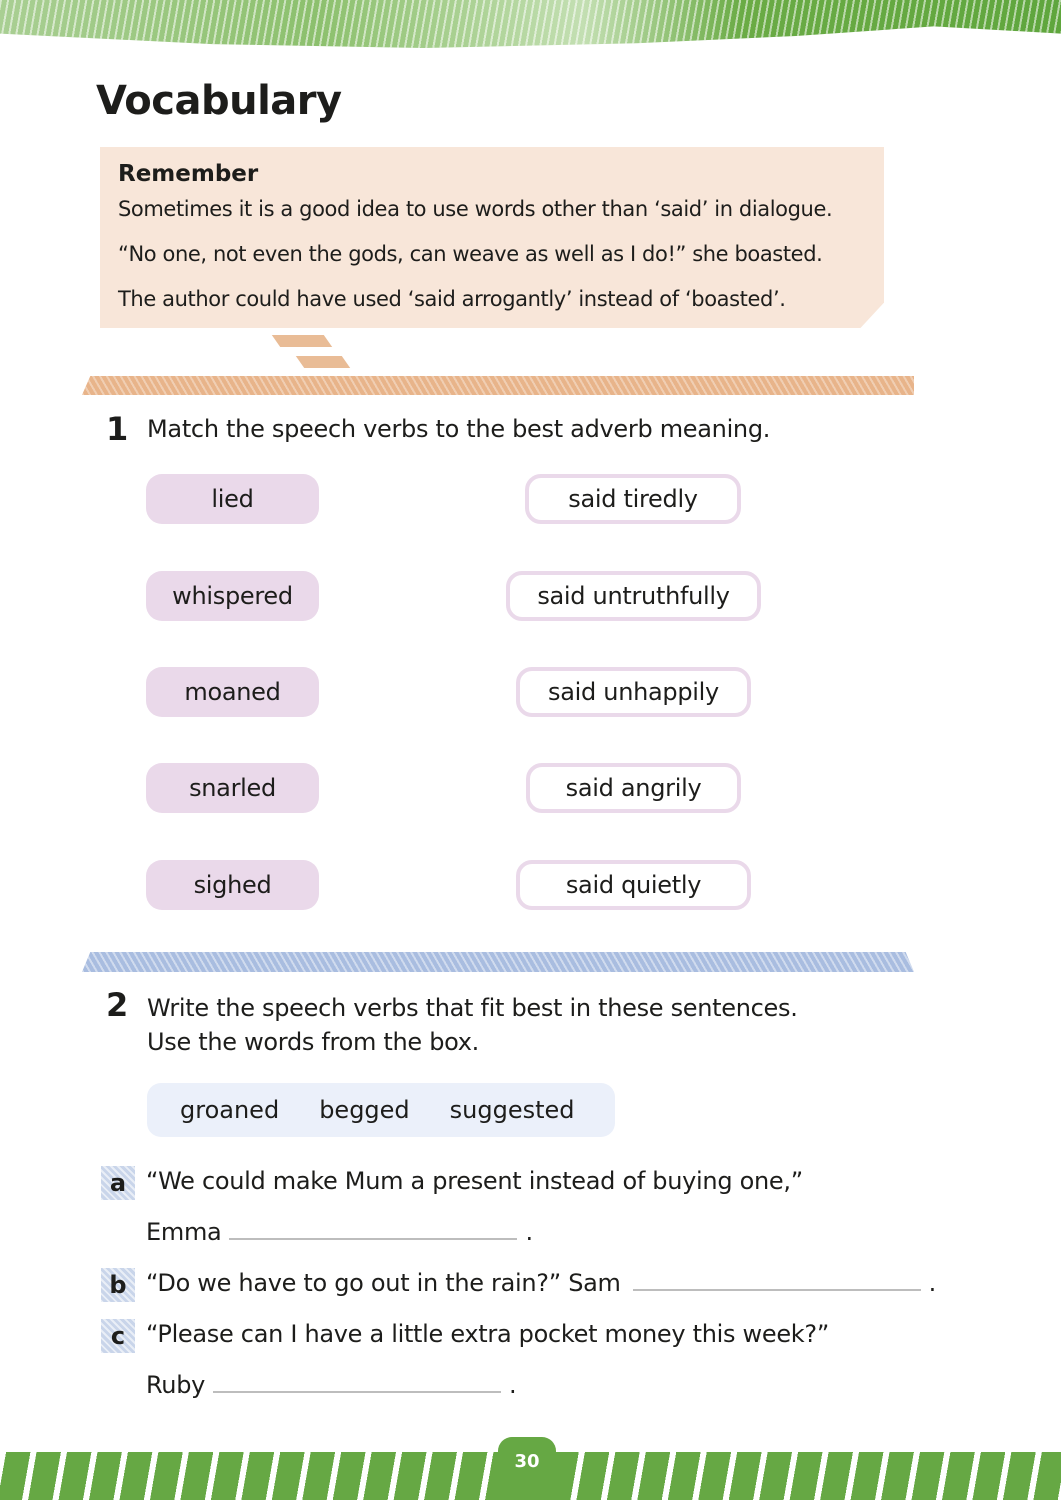 The image size is (1061, 1500). Describe the element at coordinates (313, 1042) in the screenshot. I see `instruction-line: Use the words from the box.` at that location.